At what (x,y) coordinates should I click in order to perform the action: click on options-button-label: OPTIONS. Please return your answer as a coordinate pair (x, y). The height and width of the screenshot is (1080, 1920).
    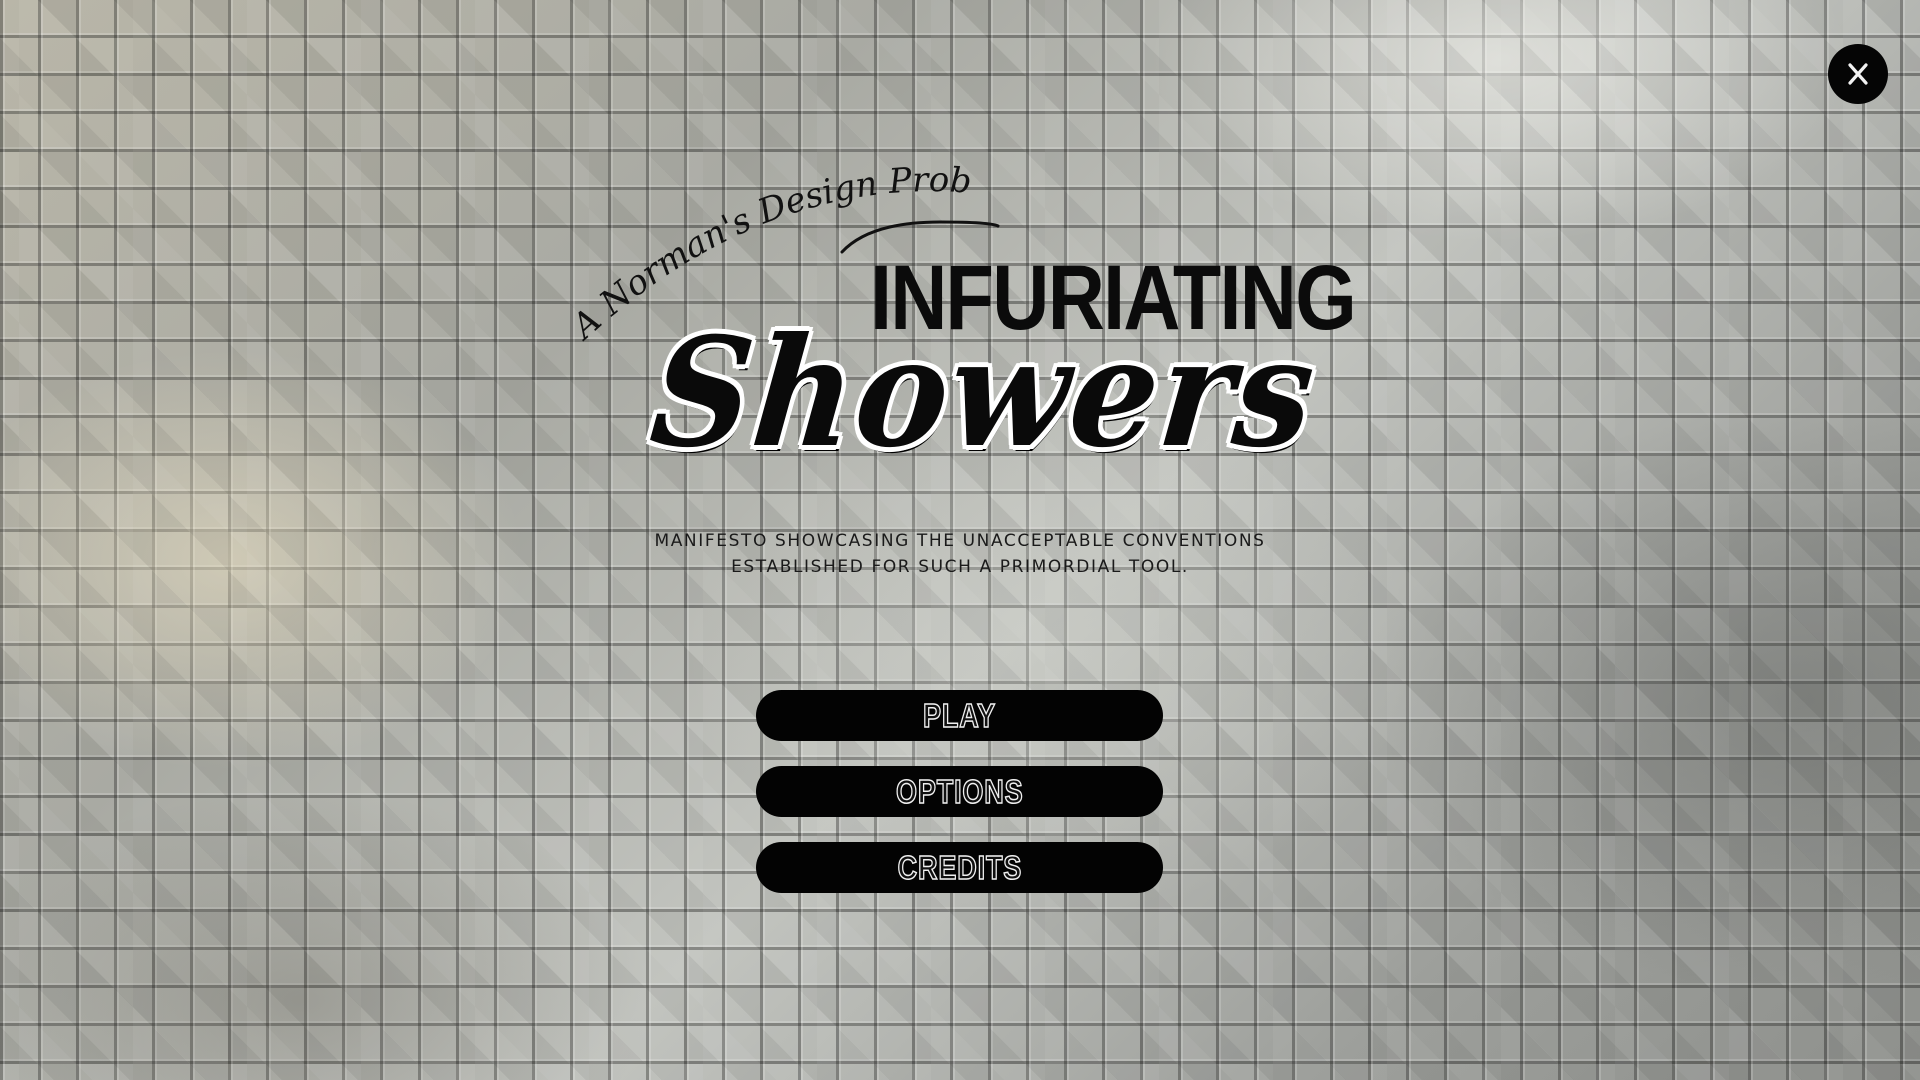
    Looking at the image, I should click on (959, 791).